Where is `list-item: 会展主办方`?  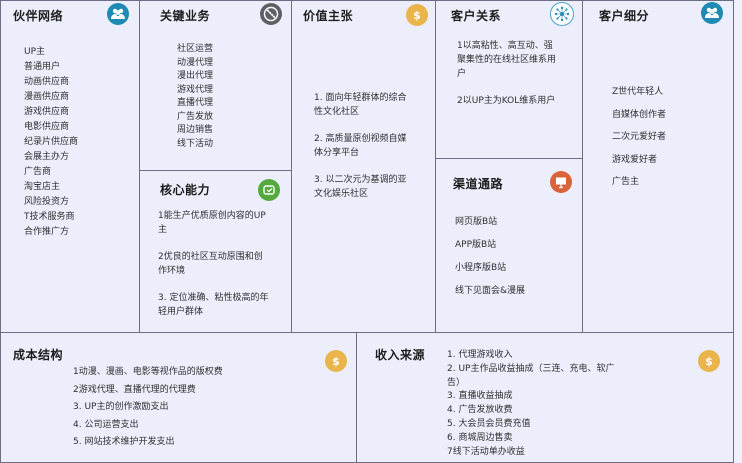 list-item: 会展主办方 is located at coordinates (47, 157).